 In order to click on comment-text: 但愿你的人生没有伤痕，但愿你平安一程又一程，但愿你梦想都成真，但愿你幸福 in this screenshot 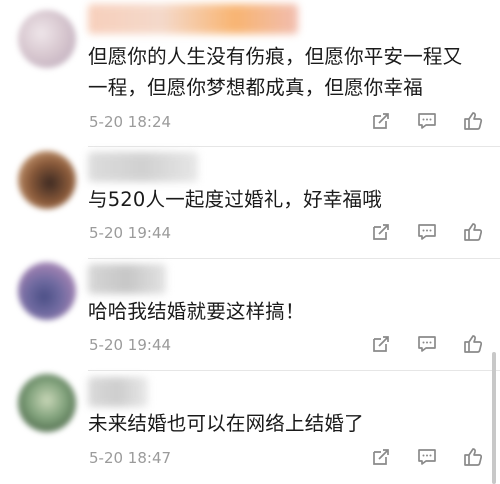, I will do `click(275, 72)`.